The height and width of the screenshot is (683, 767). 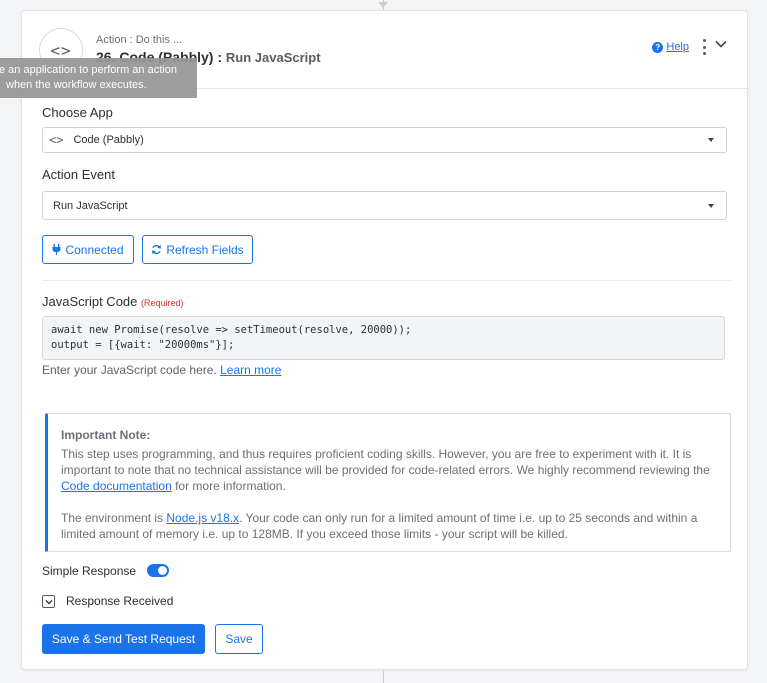 I want to click on code-documentation-link: Code documentation, so click(x=116, y=486).